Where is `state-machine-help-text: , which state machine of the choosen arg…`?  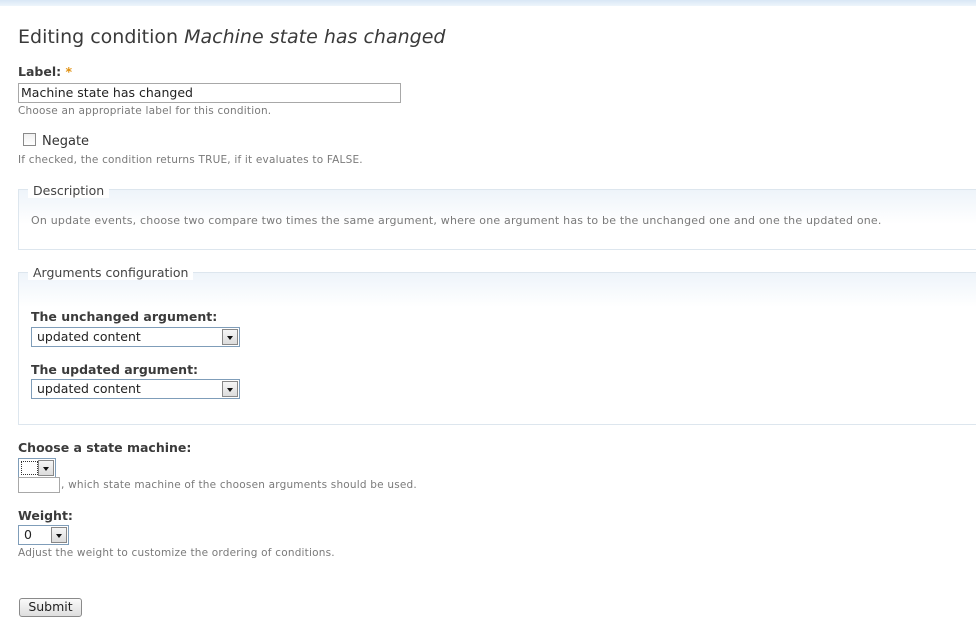 state-machine-help-text: , which state machine of the choosen arg… is located at coordinates (239, 485).